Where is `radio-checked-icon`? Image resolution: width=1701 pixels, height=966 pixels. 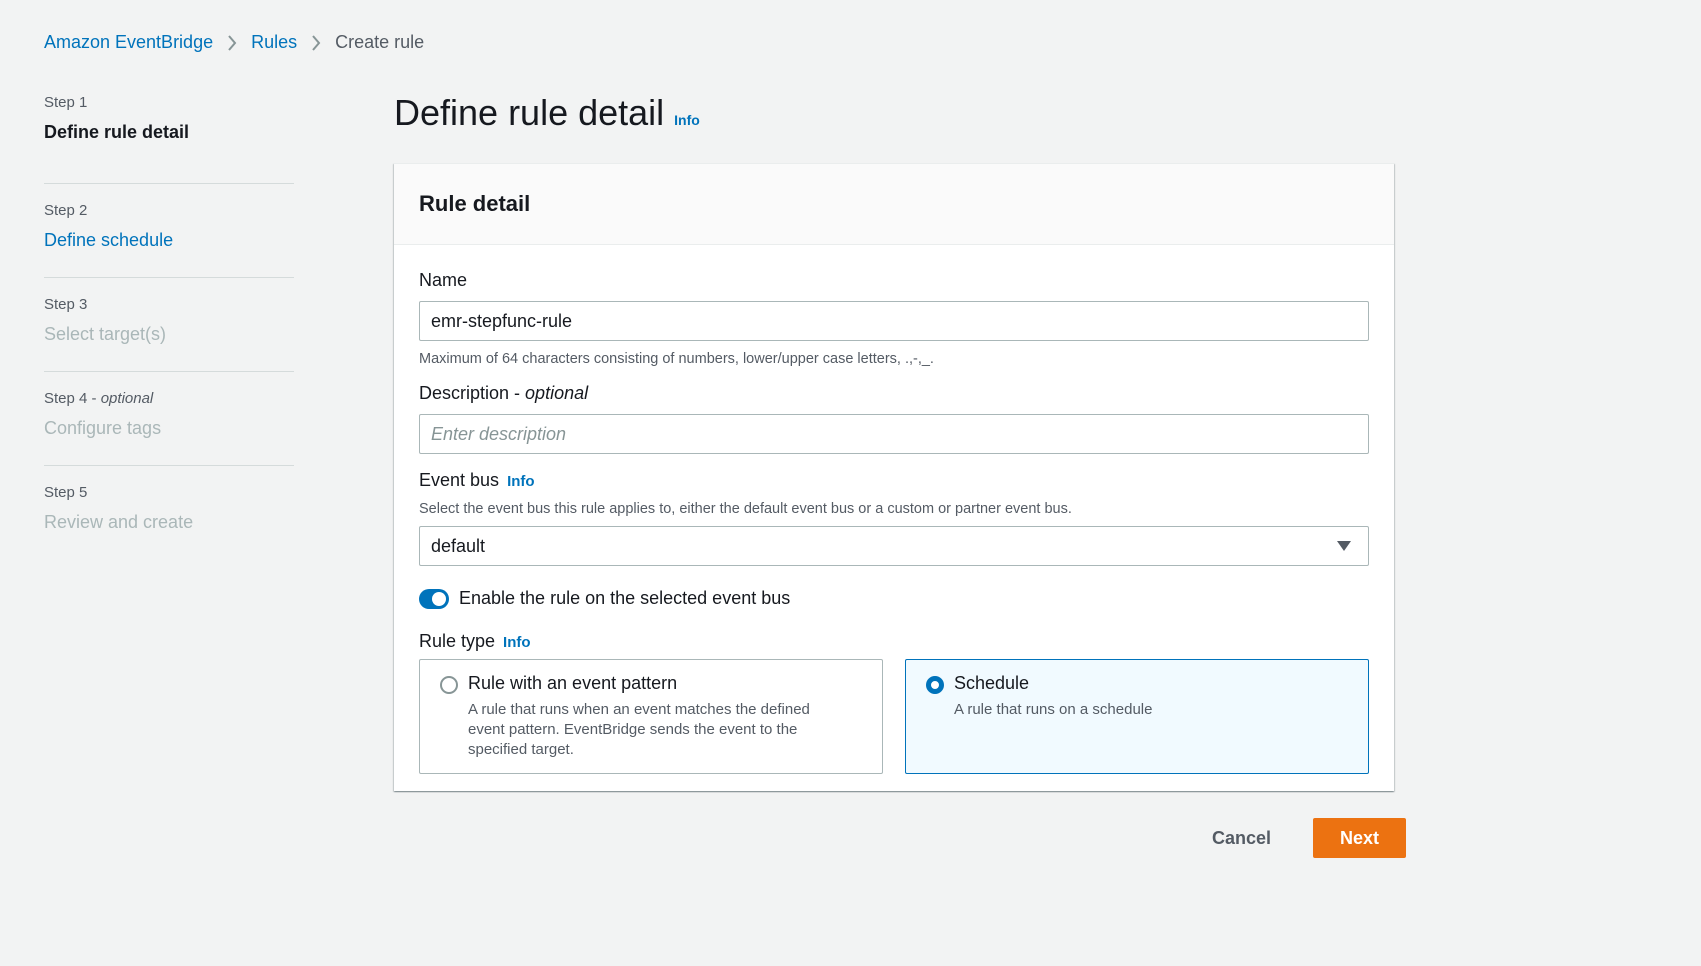 radio-checked-icon is located at coordinates (935, 685).